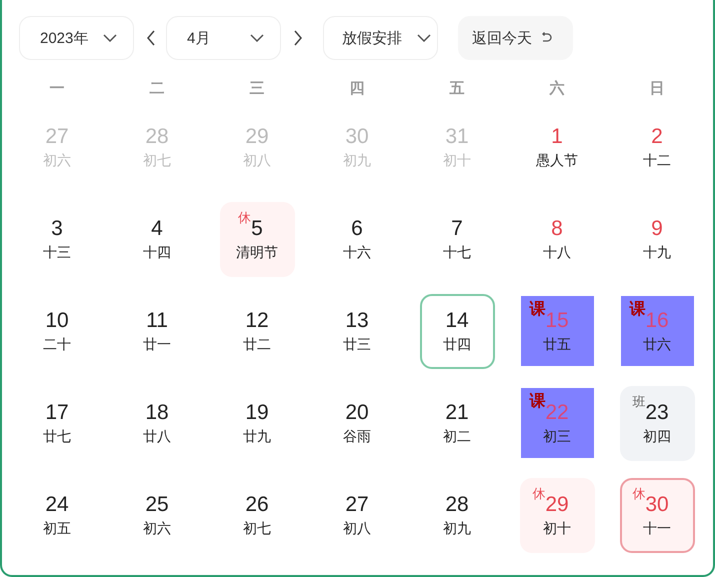  What do you see at coordinates (657, 529) in the screenshot?
I see `lunar-date: 十一` at bounding box center [657, 529].